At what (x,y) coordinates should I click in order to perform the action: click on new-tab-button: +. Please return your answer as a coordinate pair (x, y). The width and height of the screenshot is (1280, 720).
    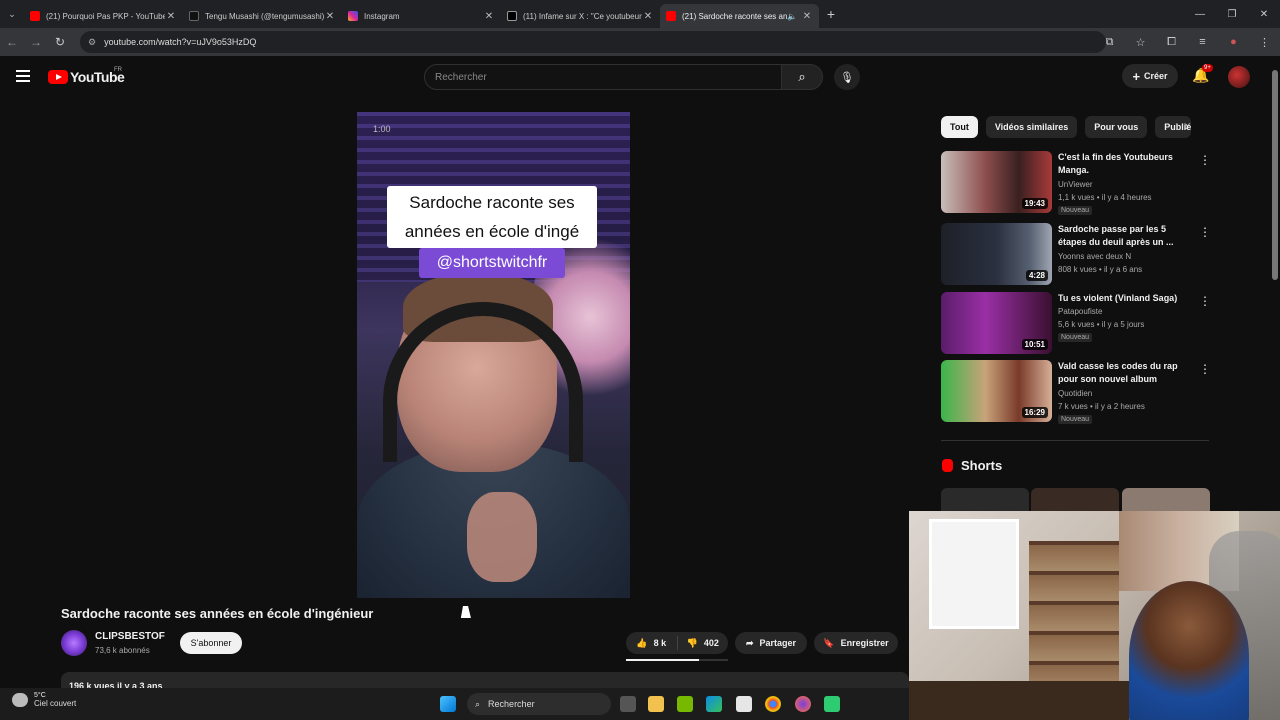
    Looking at the image, I should click on (831, 14).